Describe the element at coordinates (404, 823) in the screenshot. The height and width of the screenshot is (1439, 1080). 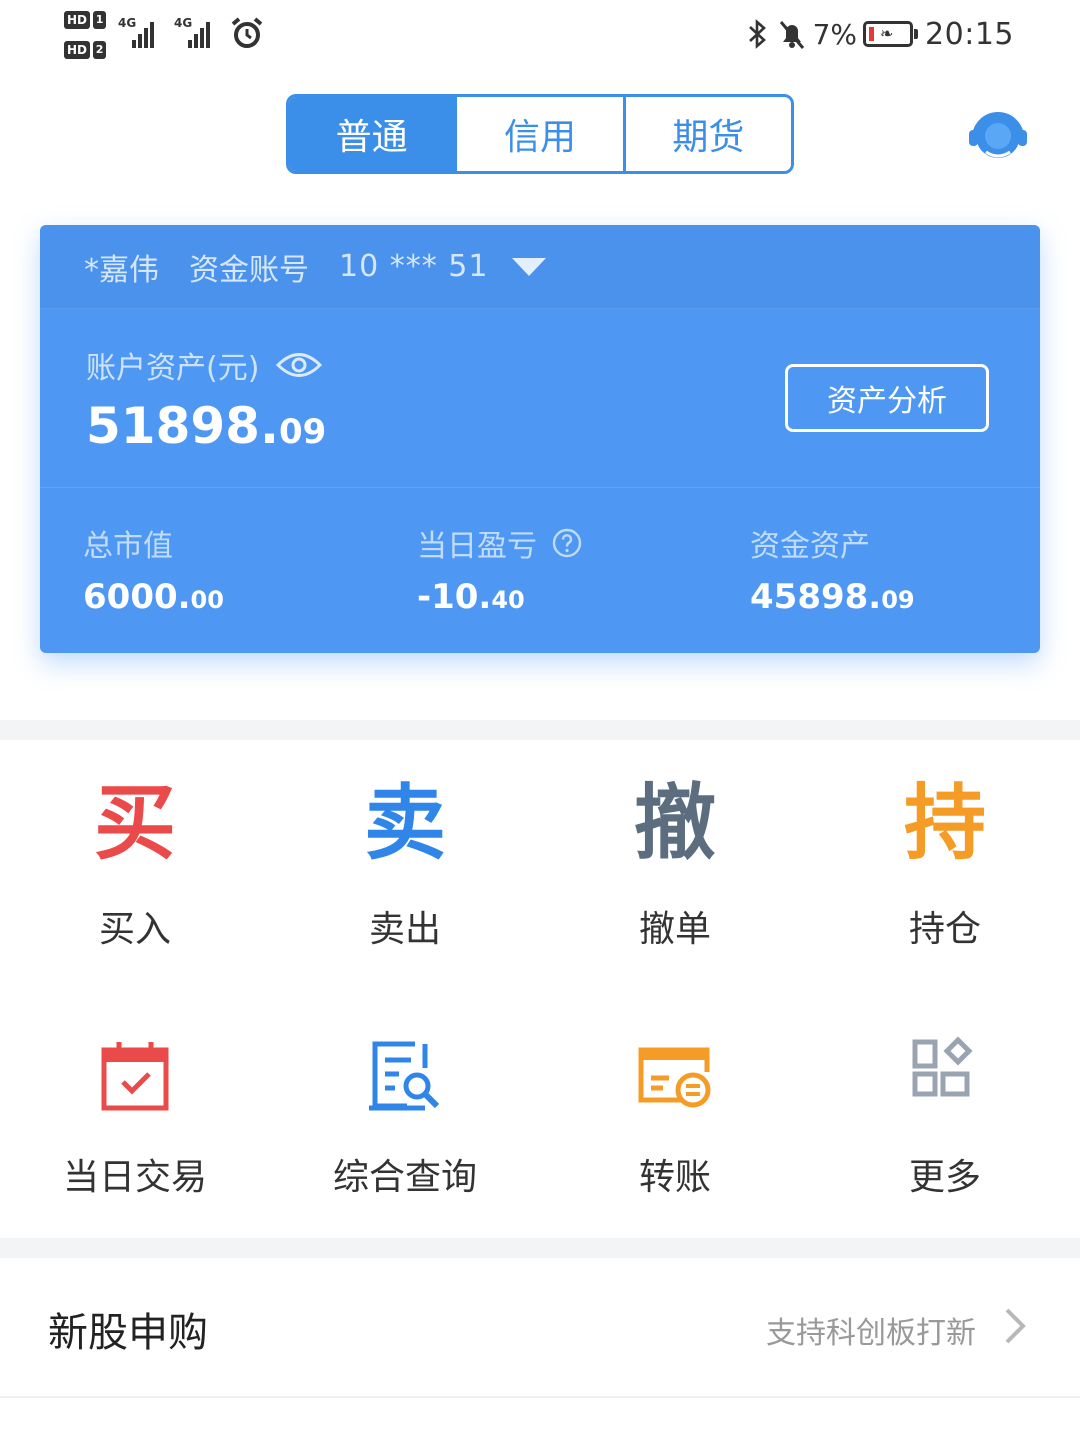
I see `sell-icon: 卖` at that location.